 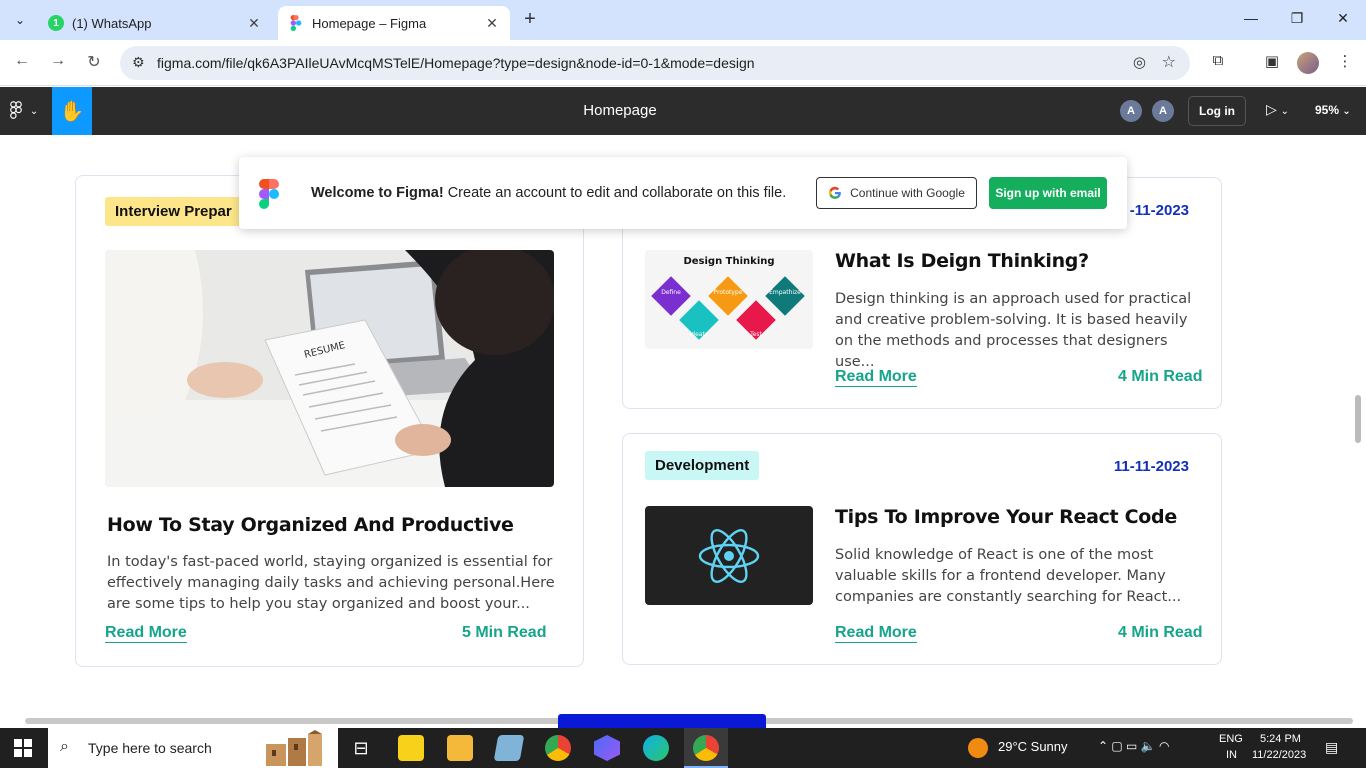 I want to click on new-tab-button: +, so click(x=530, y=20).